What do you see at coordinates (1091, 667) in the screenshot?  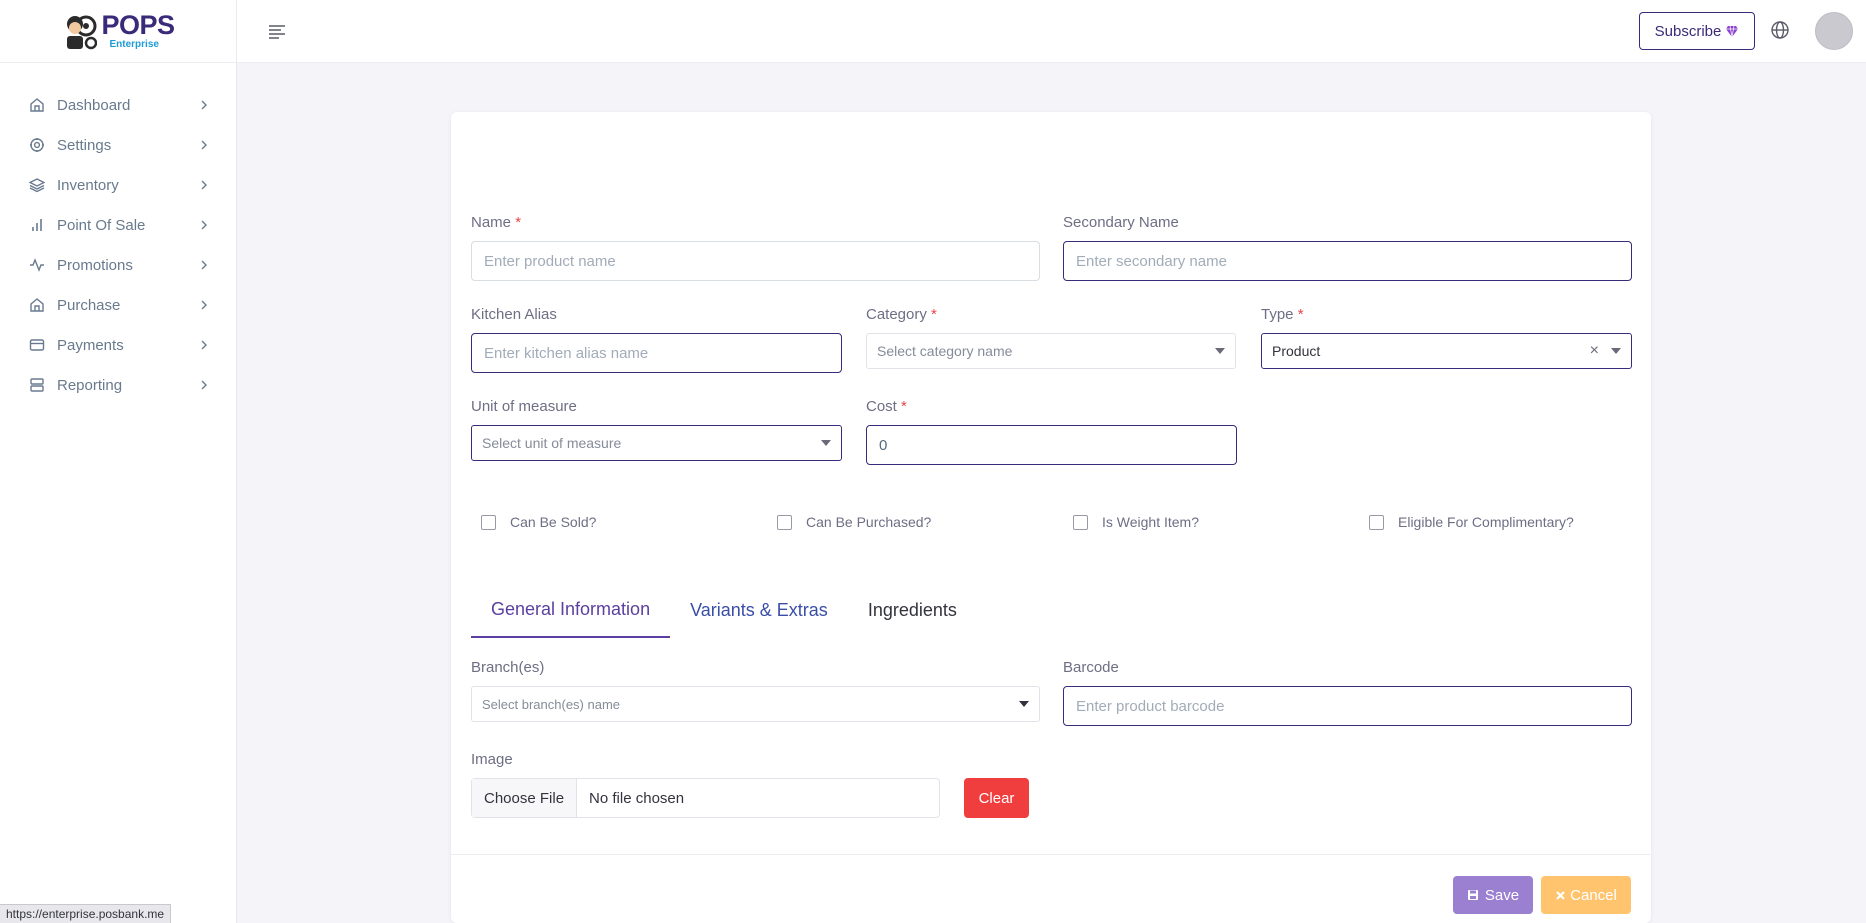 I see `barcode-label: Barcode` at bounding box center [1091, 667].